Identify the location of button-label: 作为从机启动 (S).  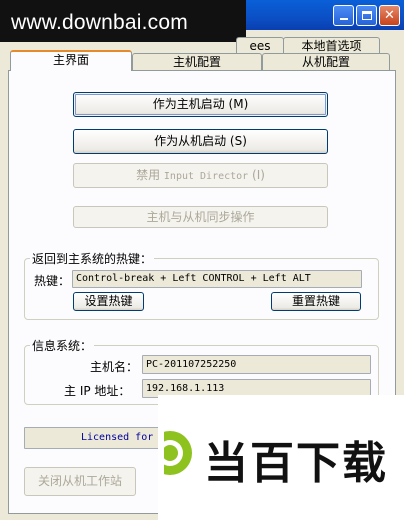
(200, 141).